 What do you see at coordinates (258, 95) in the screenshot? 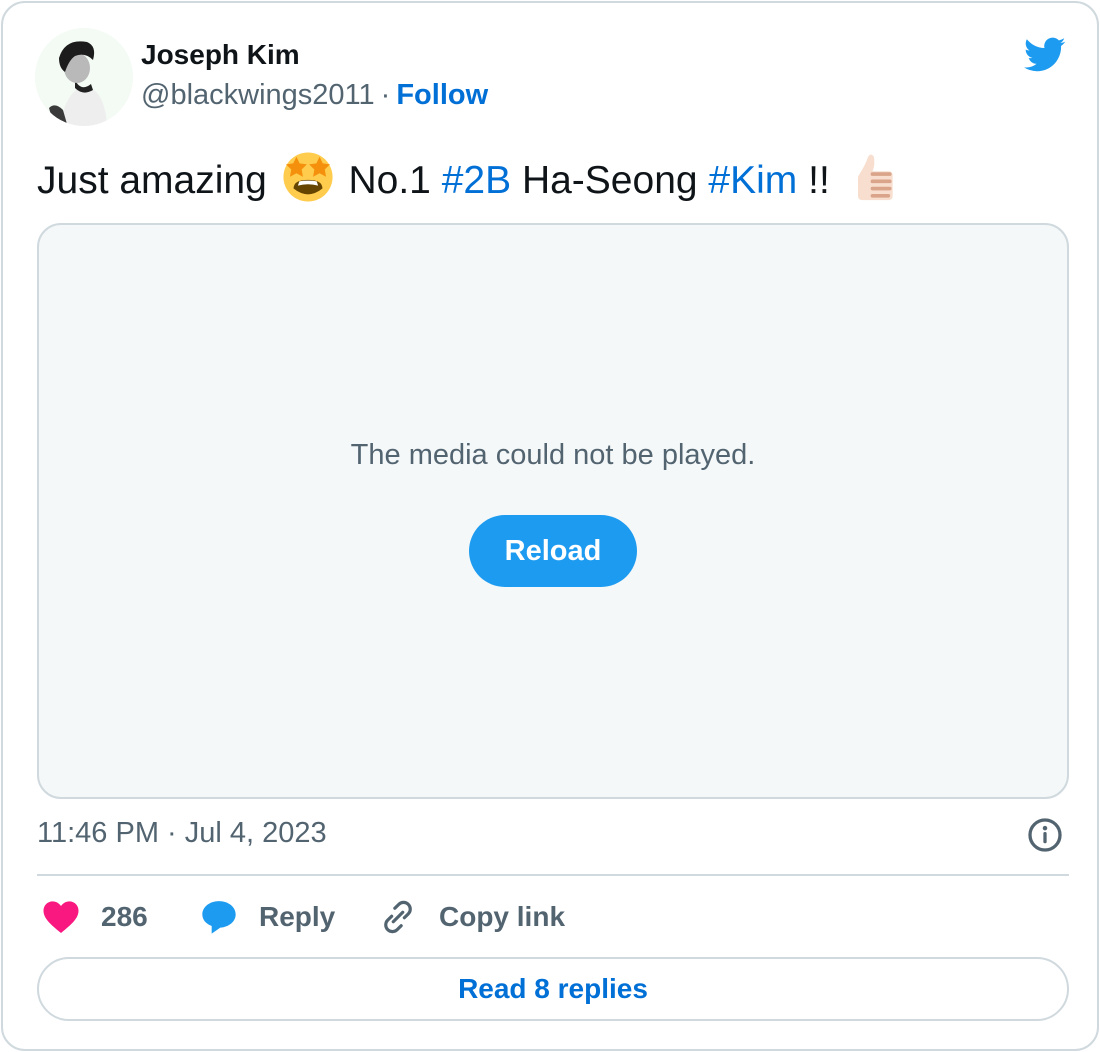
I see `author-handle: @blackwings2011` at bounding box center [258, 95].